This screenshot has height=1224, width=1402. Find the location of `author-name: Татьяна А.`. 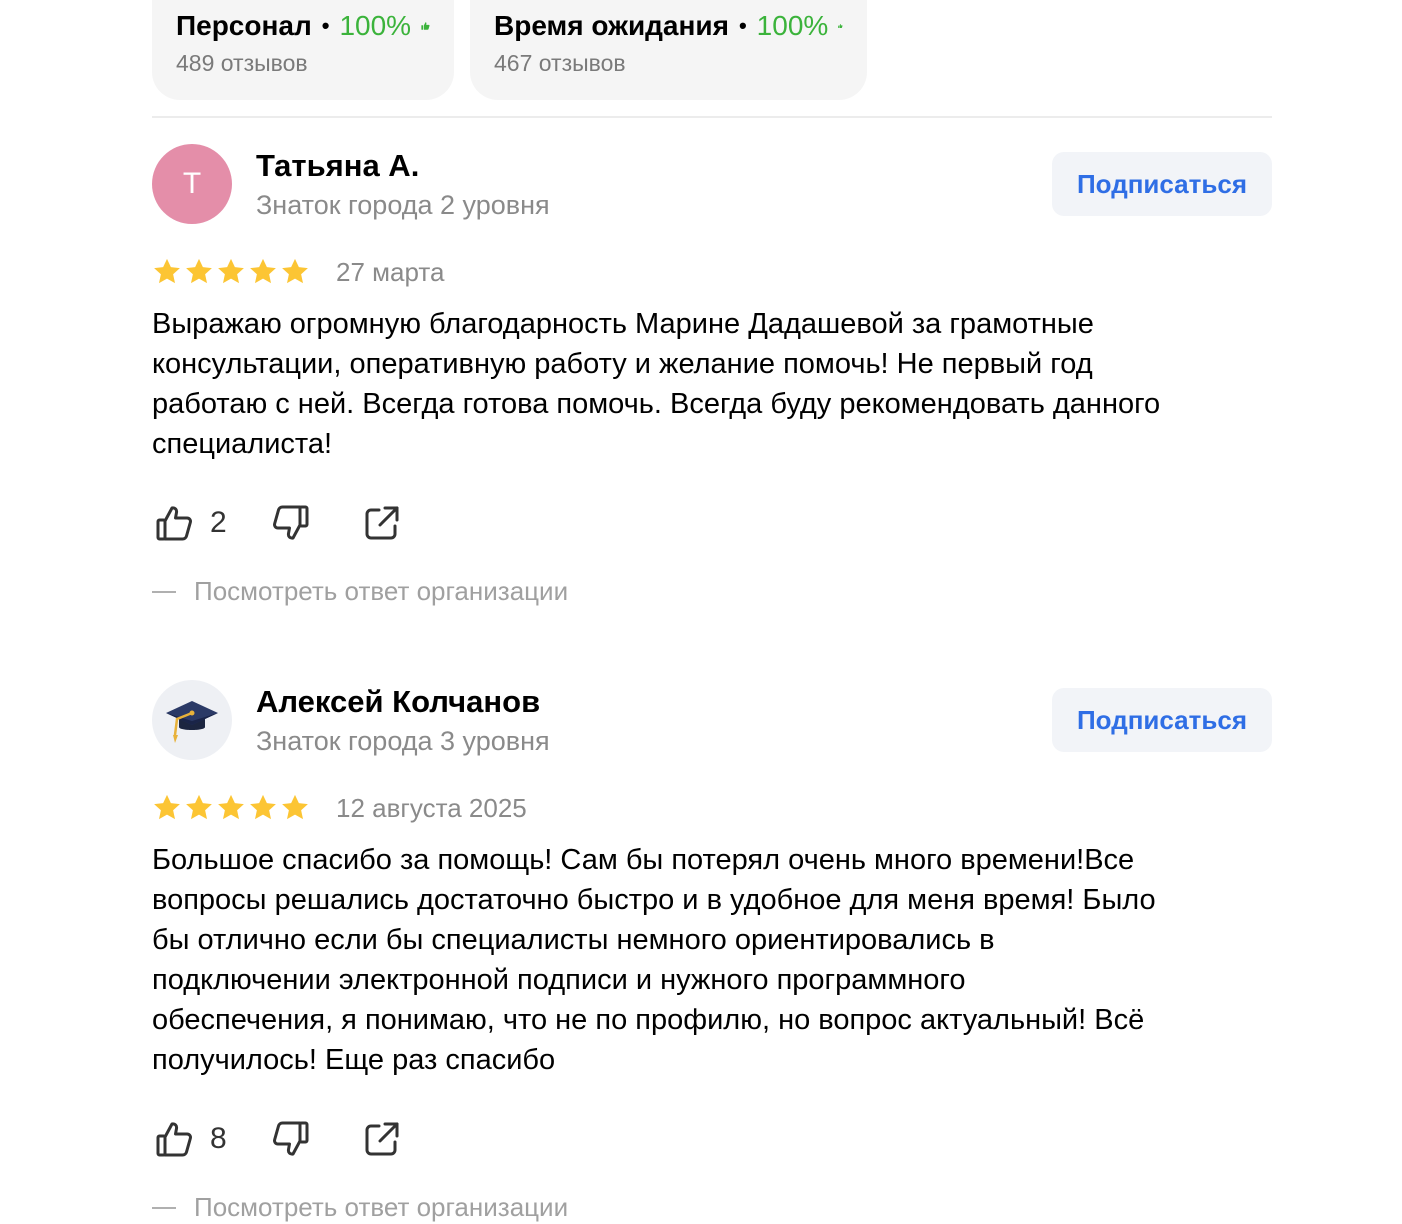

author-name: Татьяна А. is located at coordinates (337, 166).